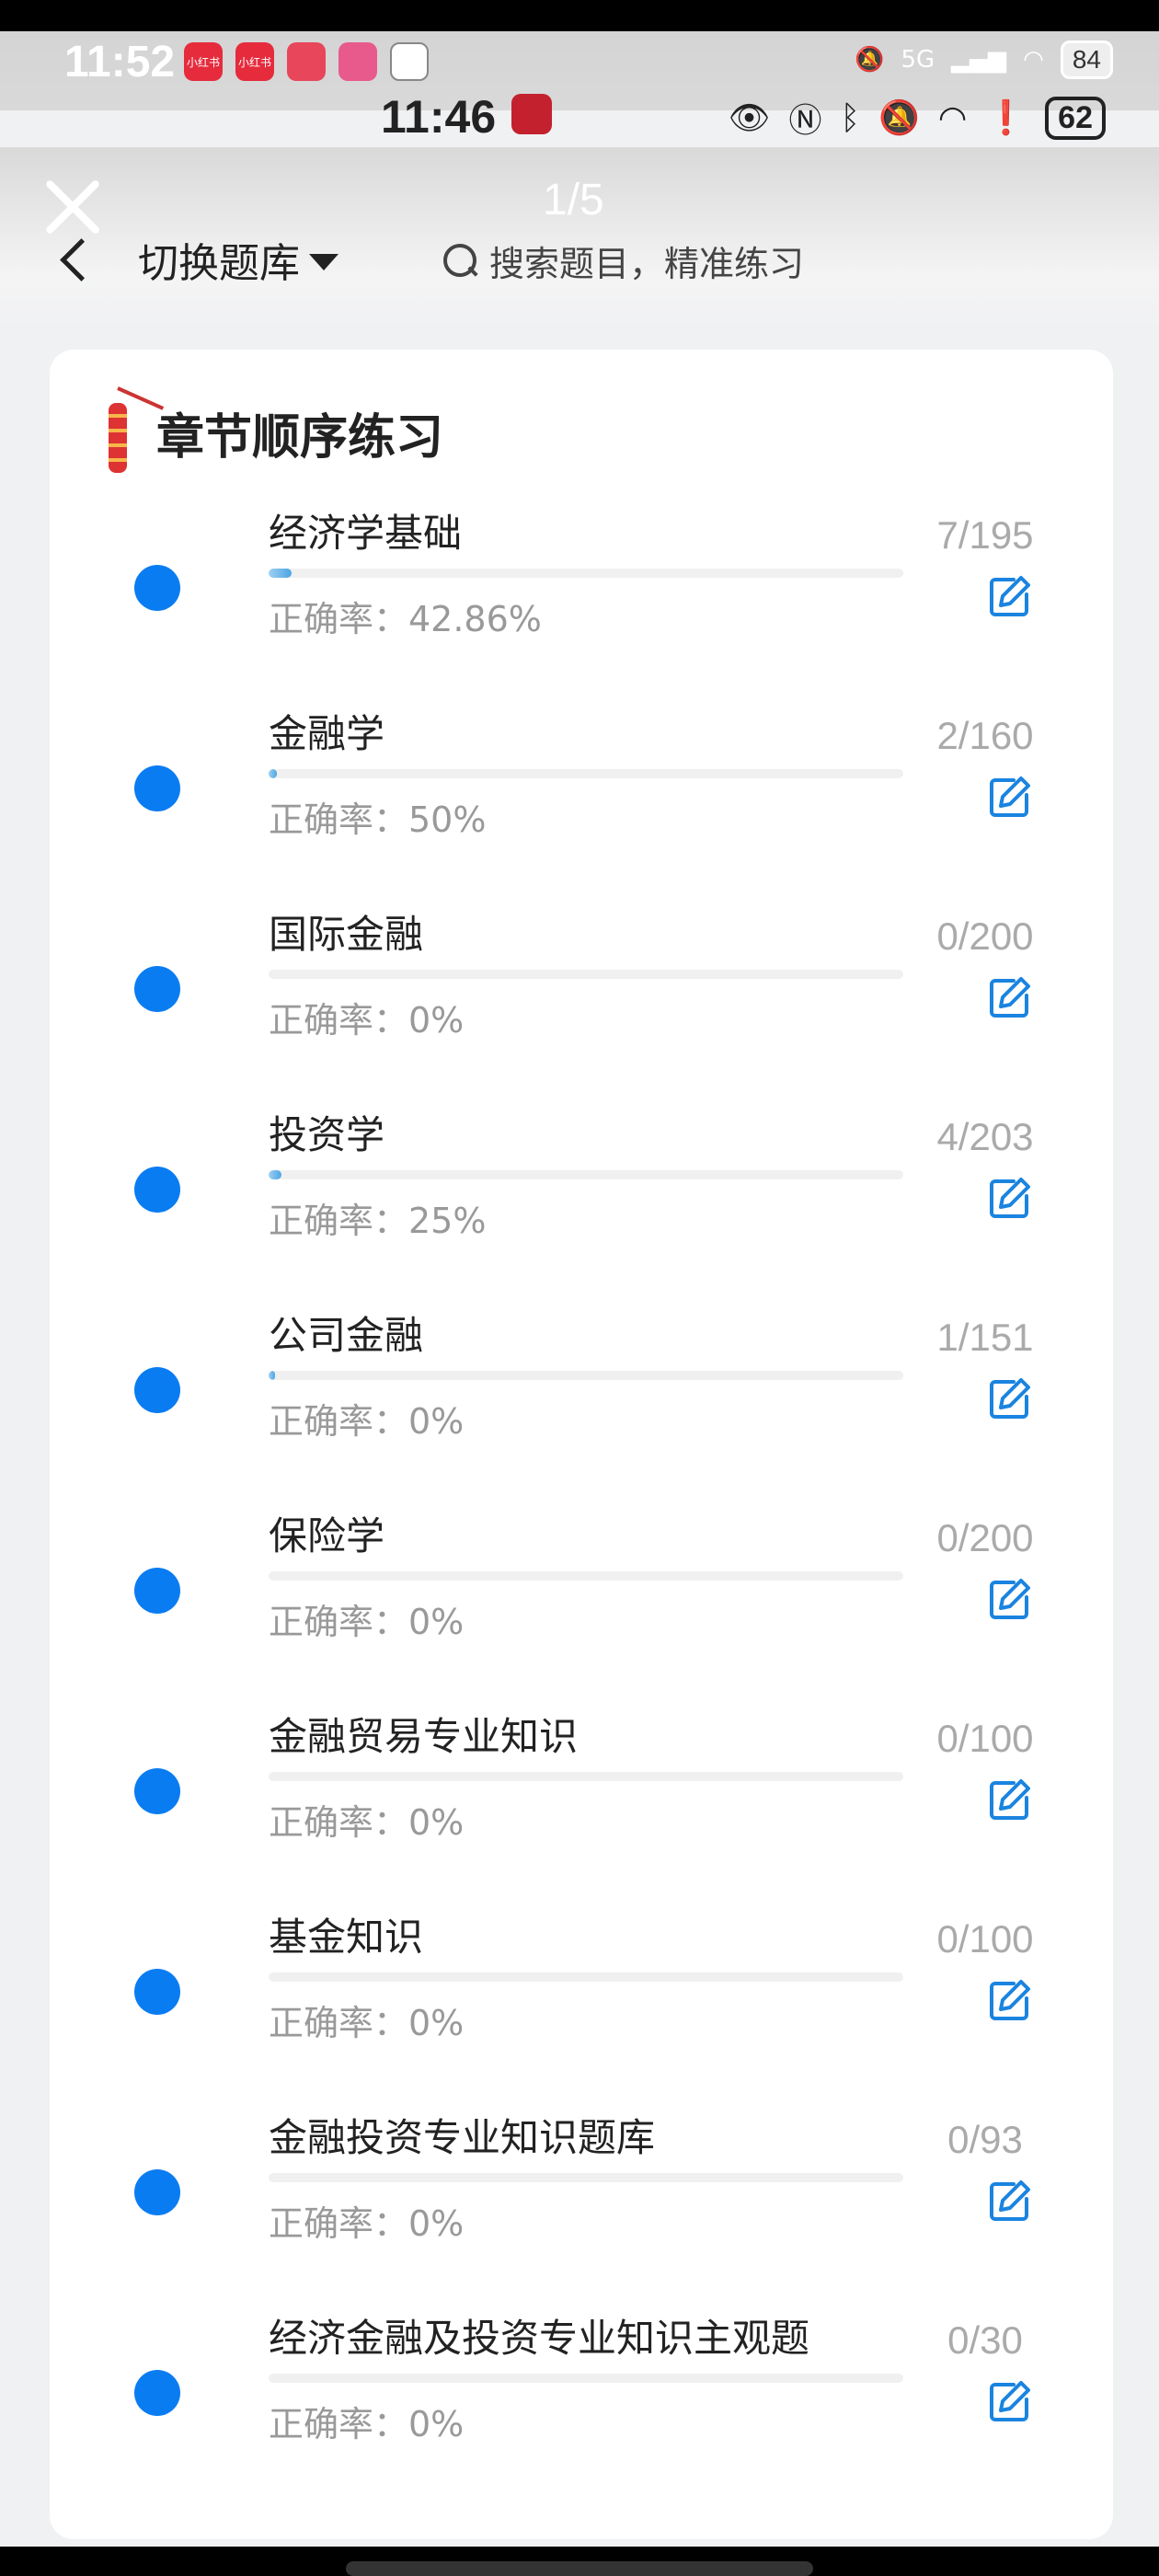 The height and width of the screenshot is (2576, 1159). I want to click on section-title: 章节顺序练习, so click(300, 437).